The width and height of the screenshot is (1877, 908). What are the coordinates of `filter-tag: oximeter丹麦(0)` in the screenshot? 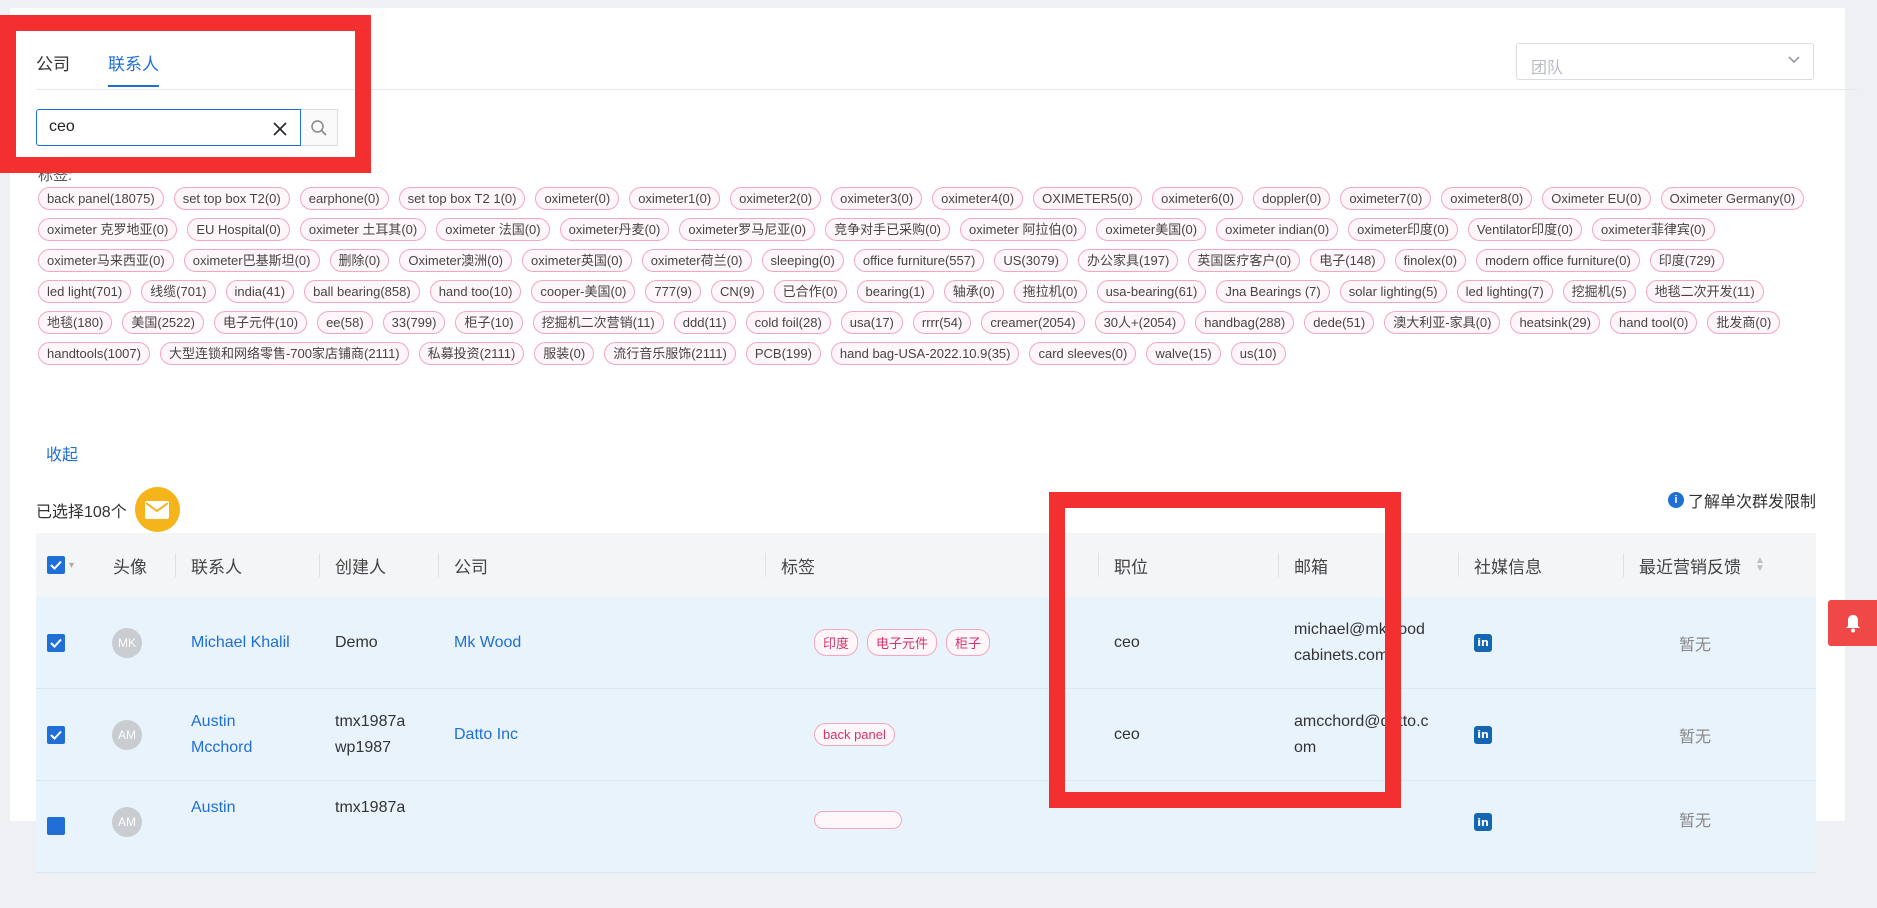 It's located at (614, 229).